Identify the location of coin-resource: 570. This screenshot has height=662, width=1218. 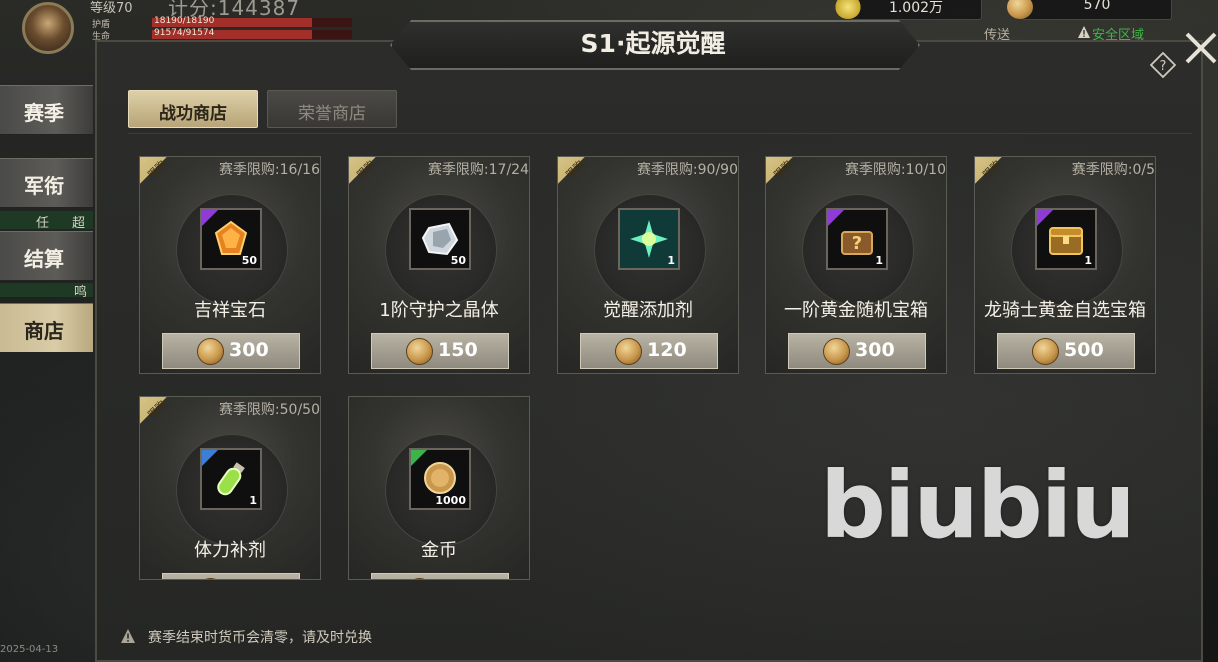
(1089, 10).